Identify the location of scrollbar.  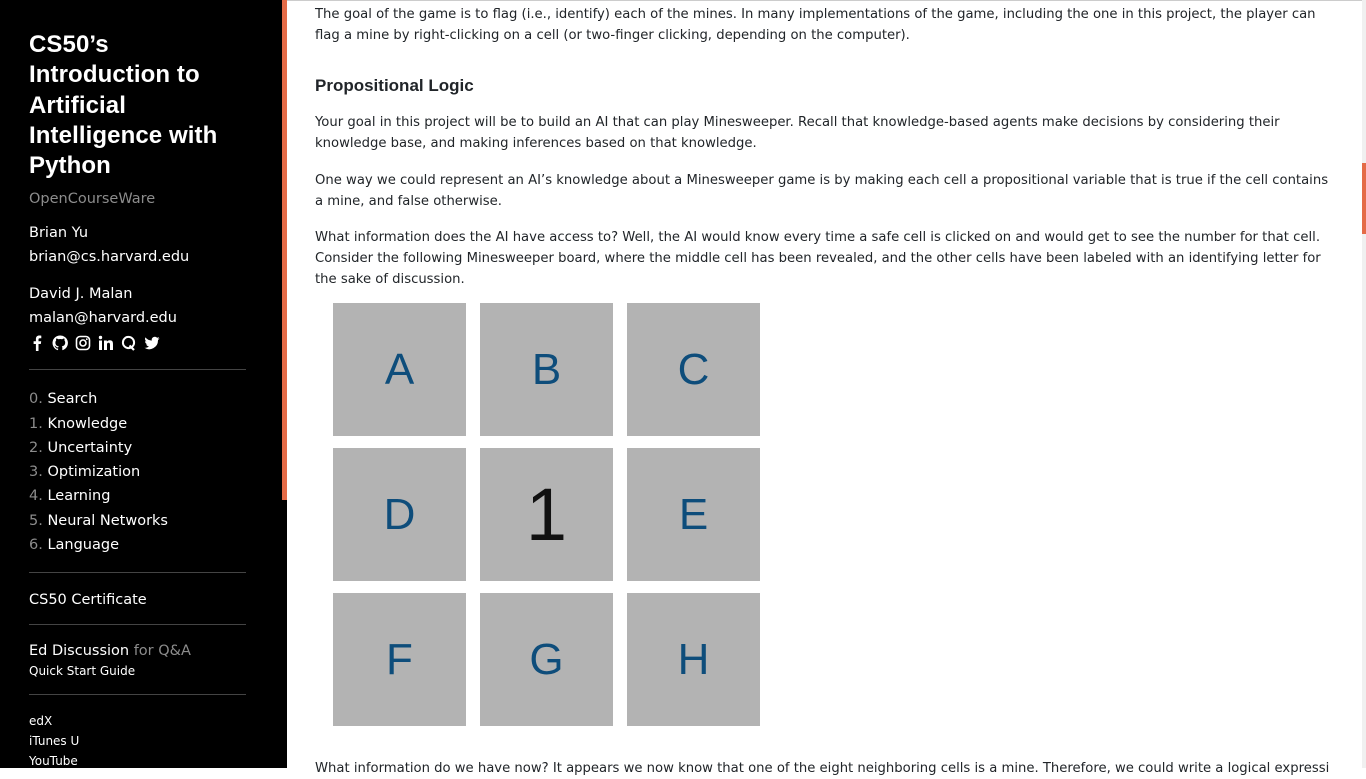
(1364, 384).